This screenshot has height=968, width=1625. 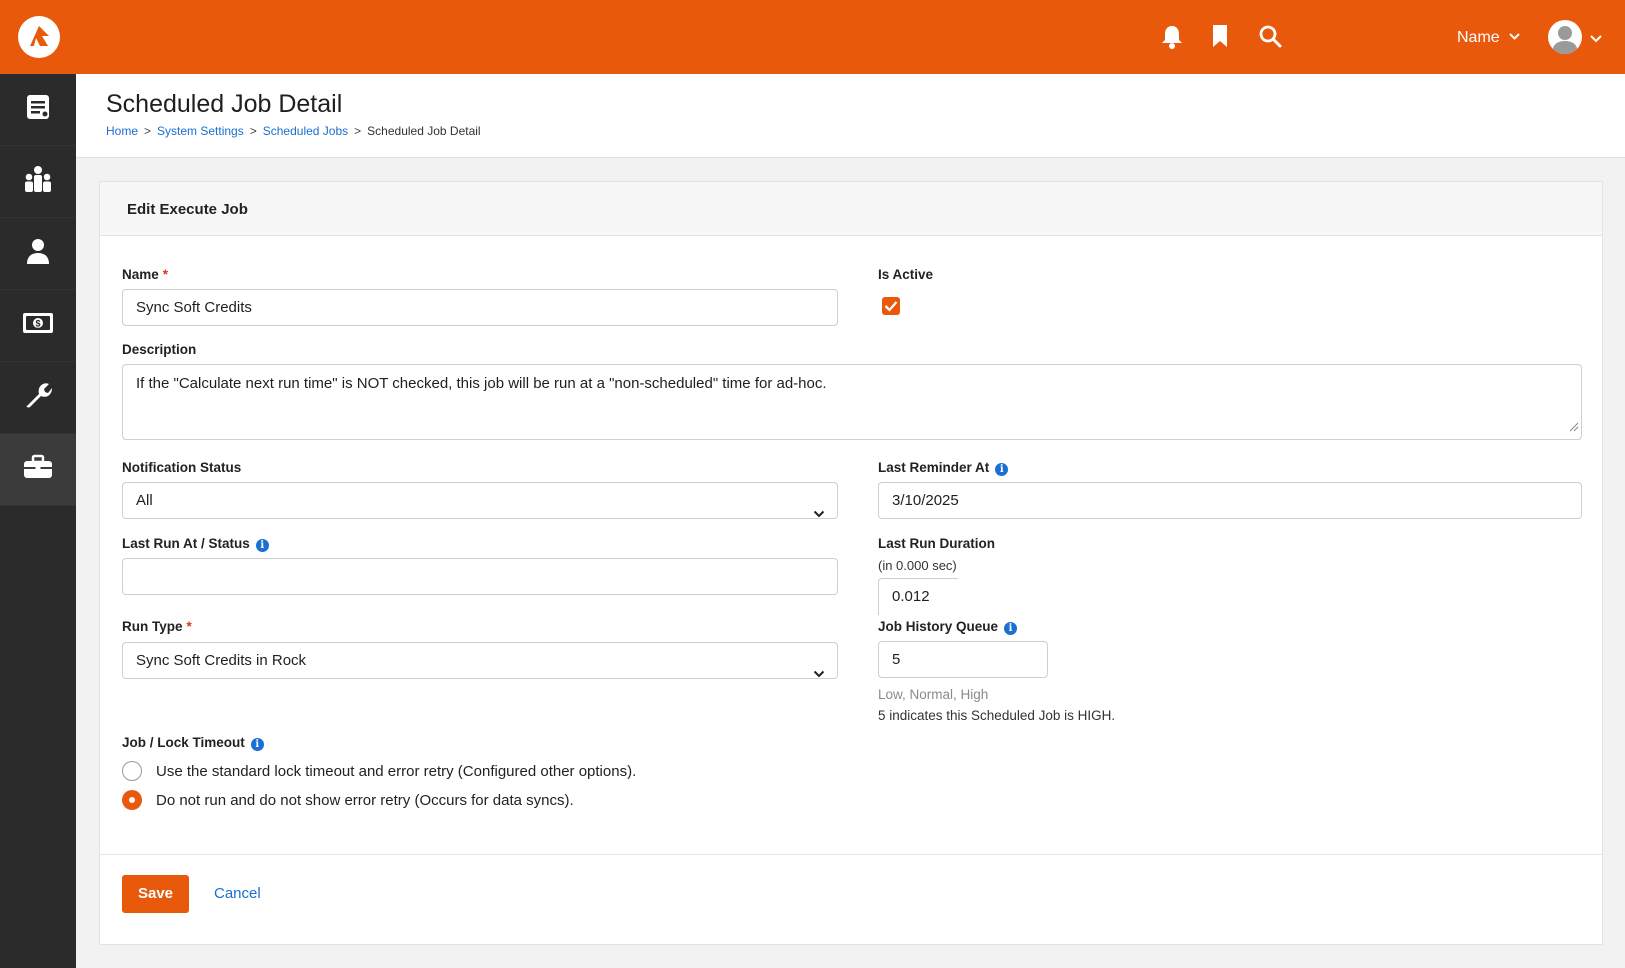 What do you see at coordinates (948, 627) in the screenshot?
I see `job-history-label: Job History Queue i` at bounding box center [948, 627].